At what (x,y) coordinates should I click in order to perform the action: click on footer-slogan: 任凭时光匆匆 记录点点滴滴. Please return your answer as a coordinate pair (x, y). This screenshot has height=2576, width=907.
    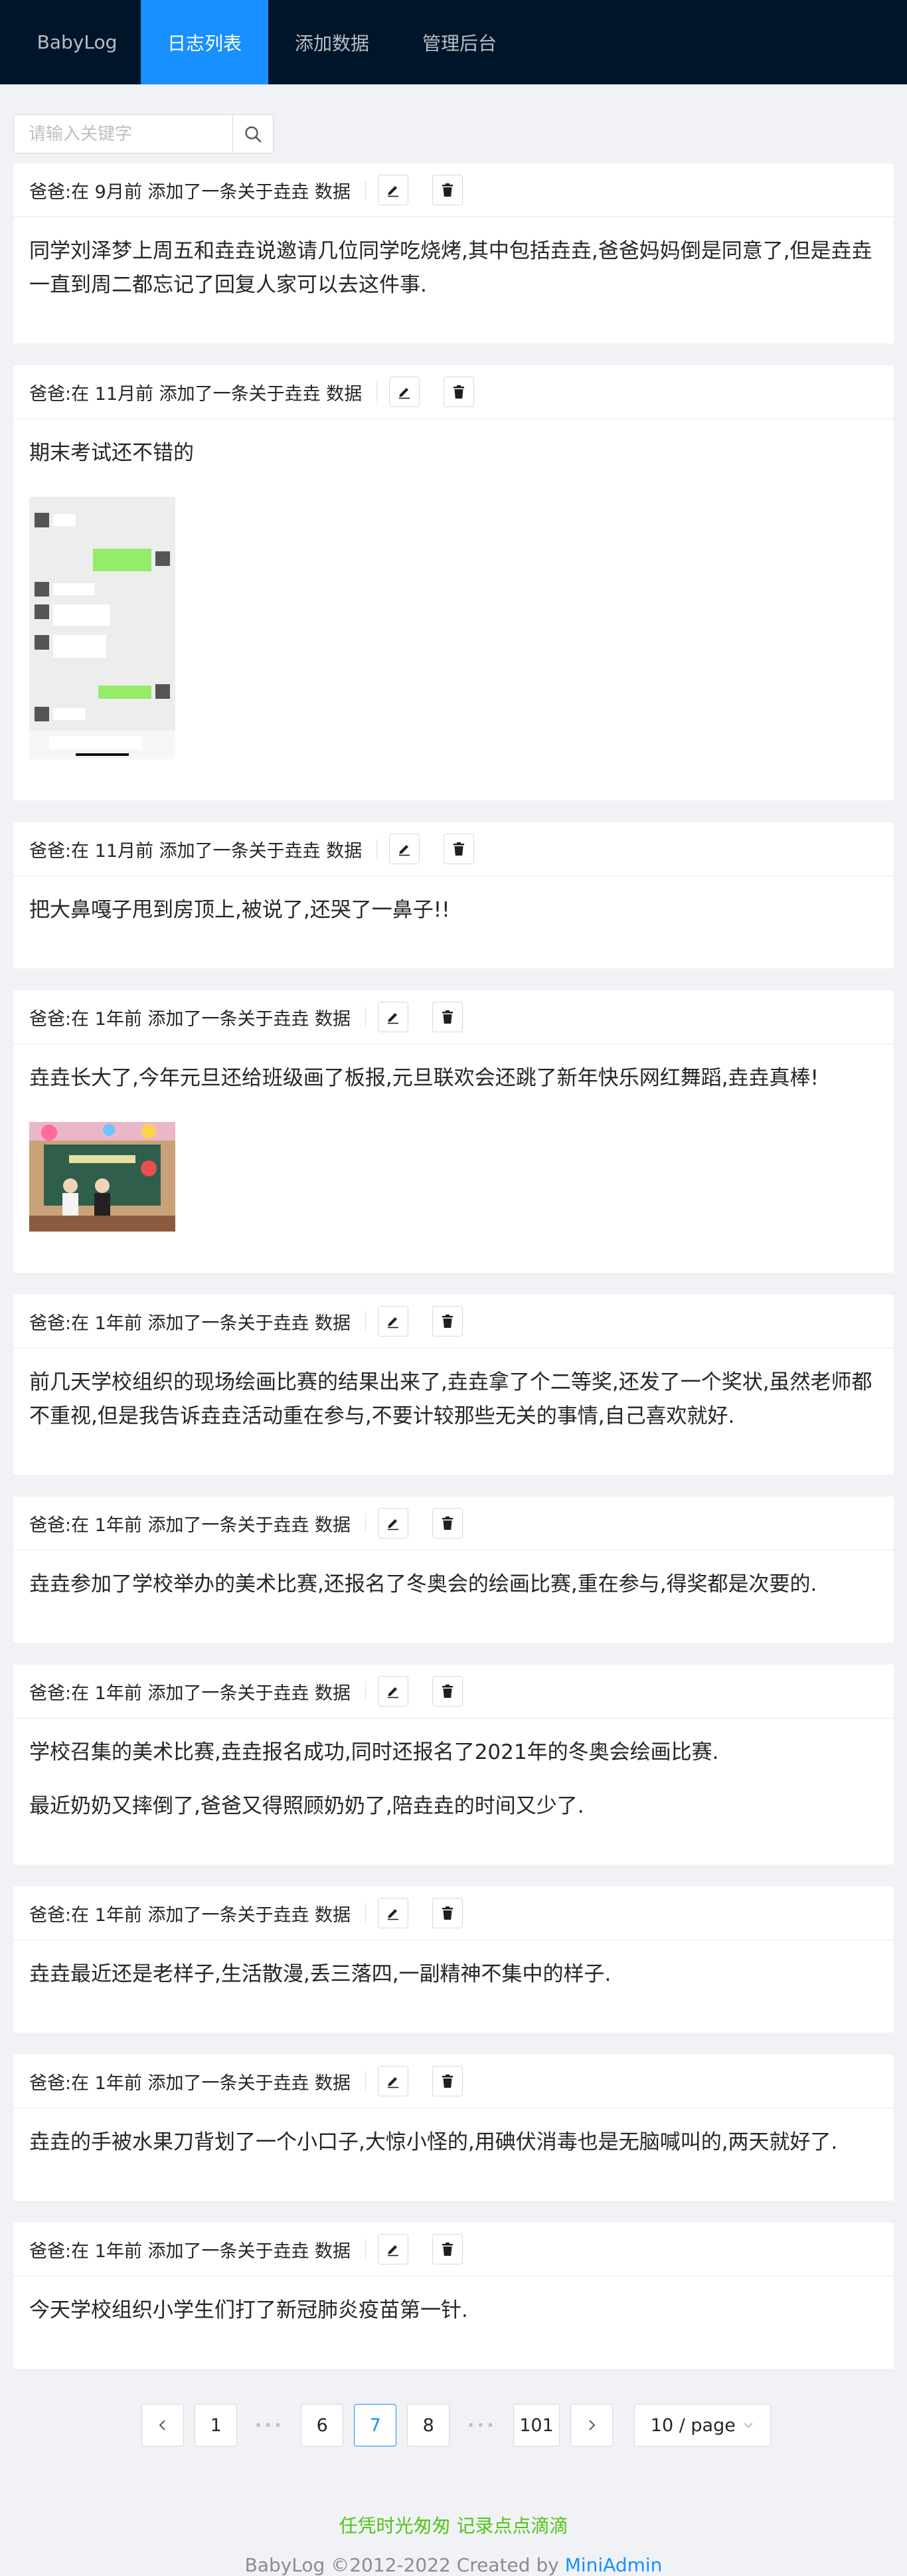
    Looking at the image, I should click on (453, 2526).